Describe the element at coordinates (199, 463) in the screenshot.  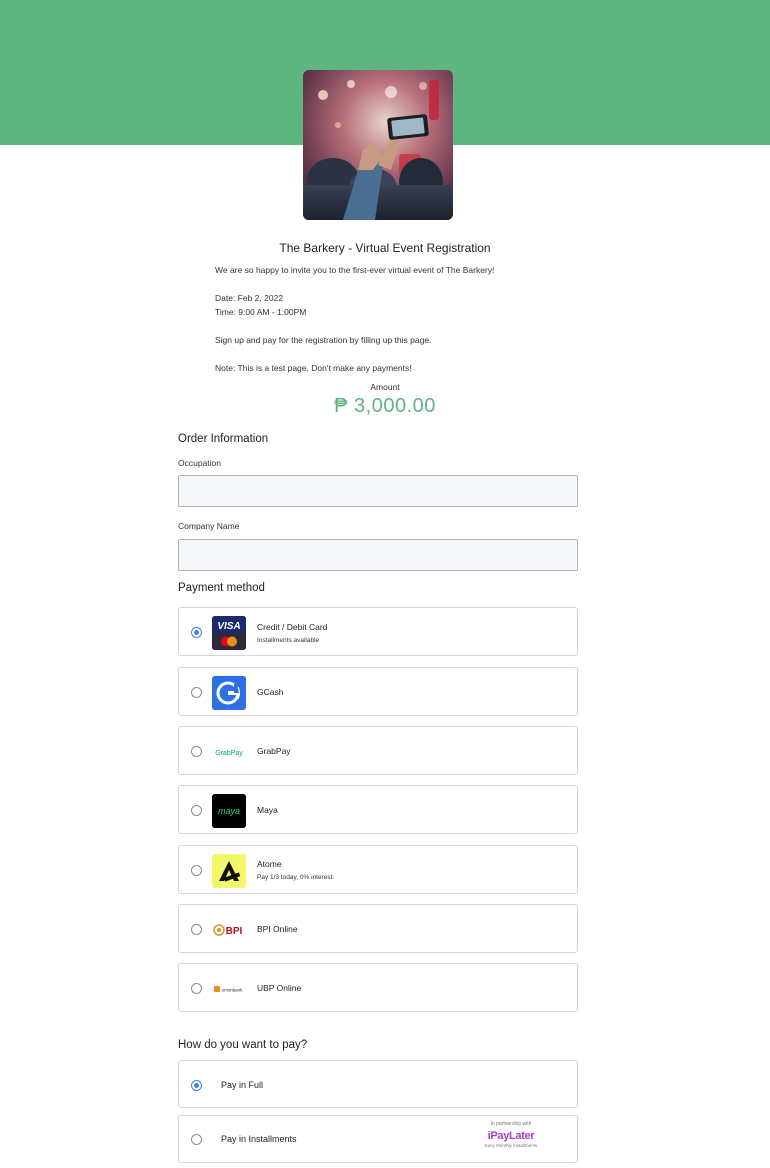
I see `occupation-label: Occupation` at that location.